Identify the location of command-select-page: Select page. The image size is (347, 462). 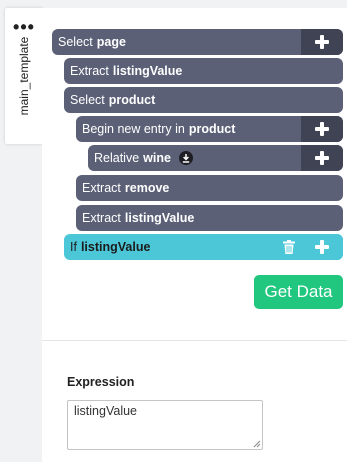
(197, 42).